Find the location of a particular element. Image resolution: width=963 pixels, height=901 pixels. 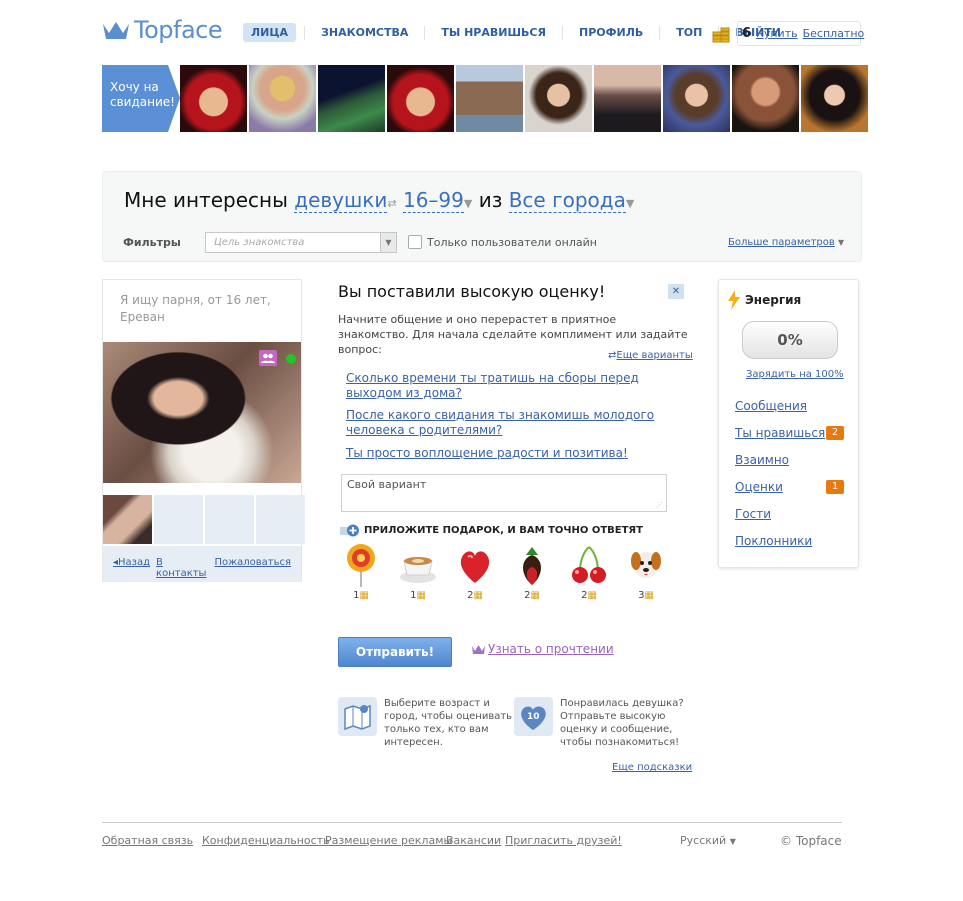

read-receipt-link: Узнать о прочтении is located at coordinates (543, 649).